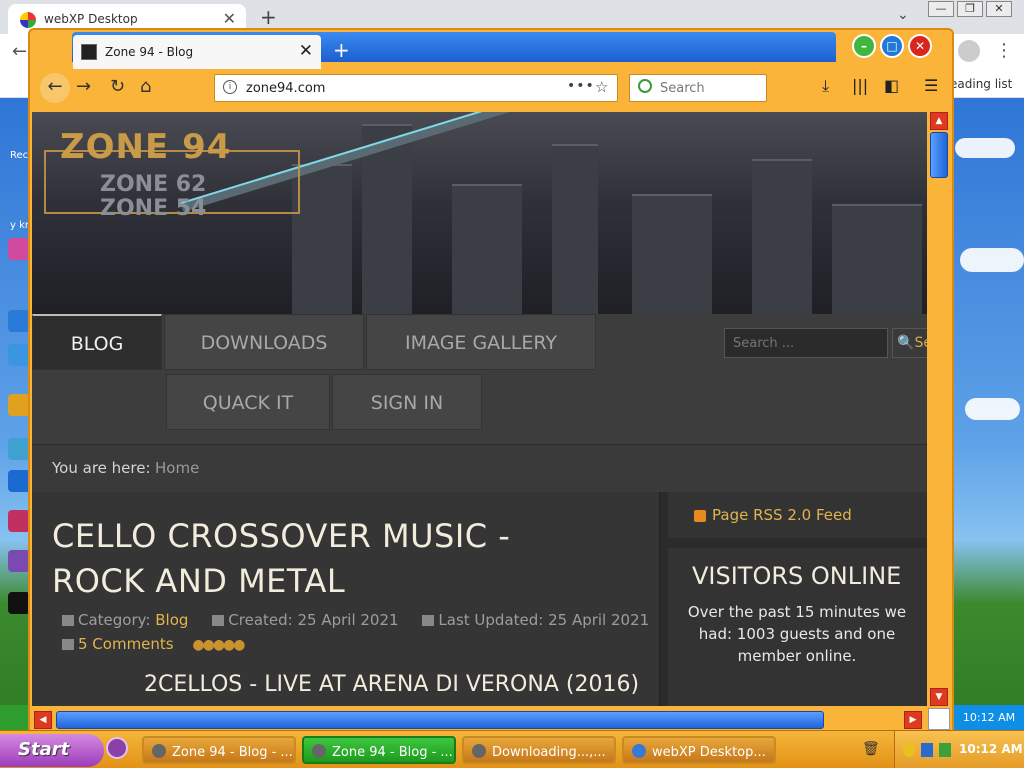  Describe the element at coordinates (920, 46) in the screenshot. I see `firefox-close-button: ✕` at that location.